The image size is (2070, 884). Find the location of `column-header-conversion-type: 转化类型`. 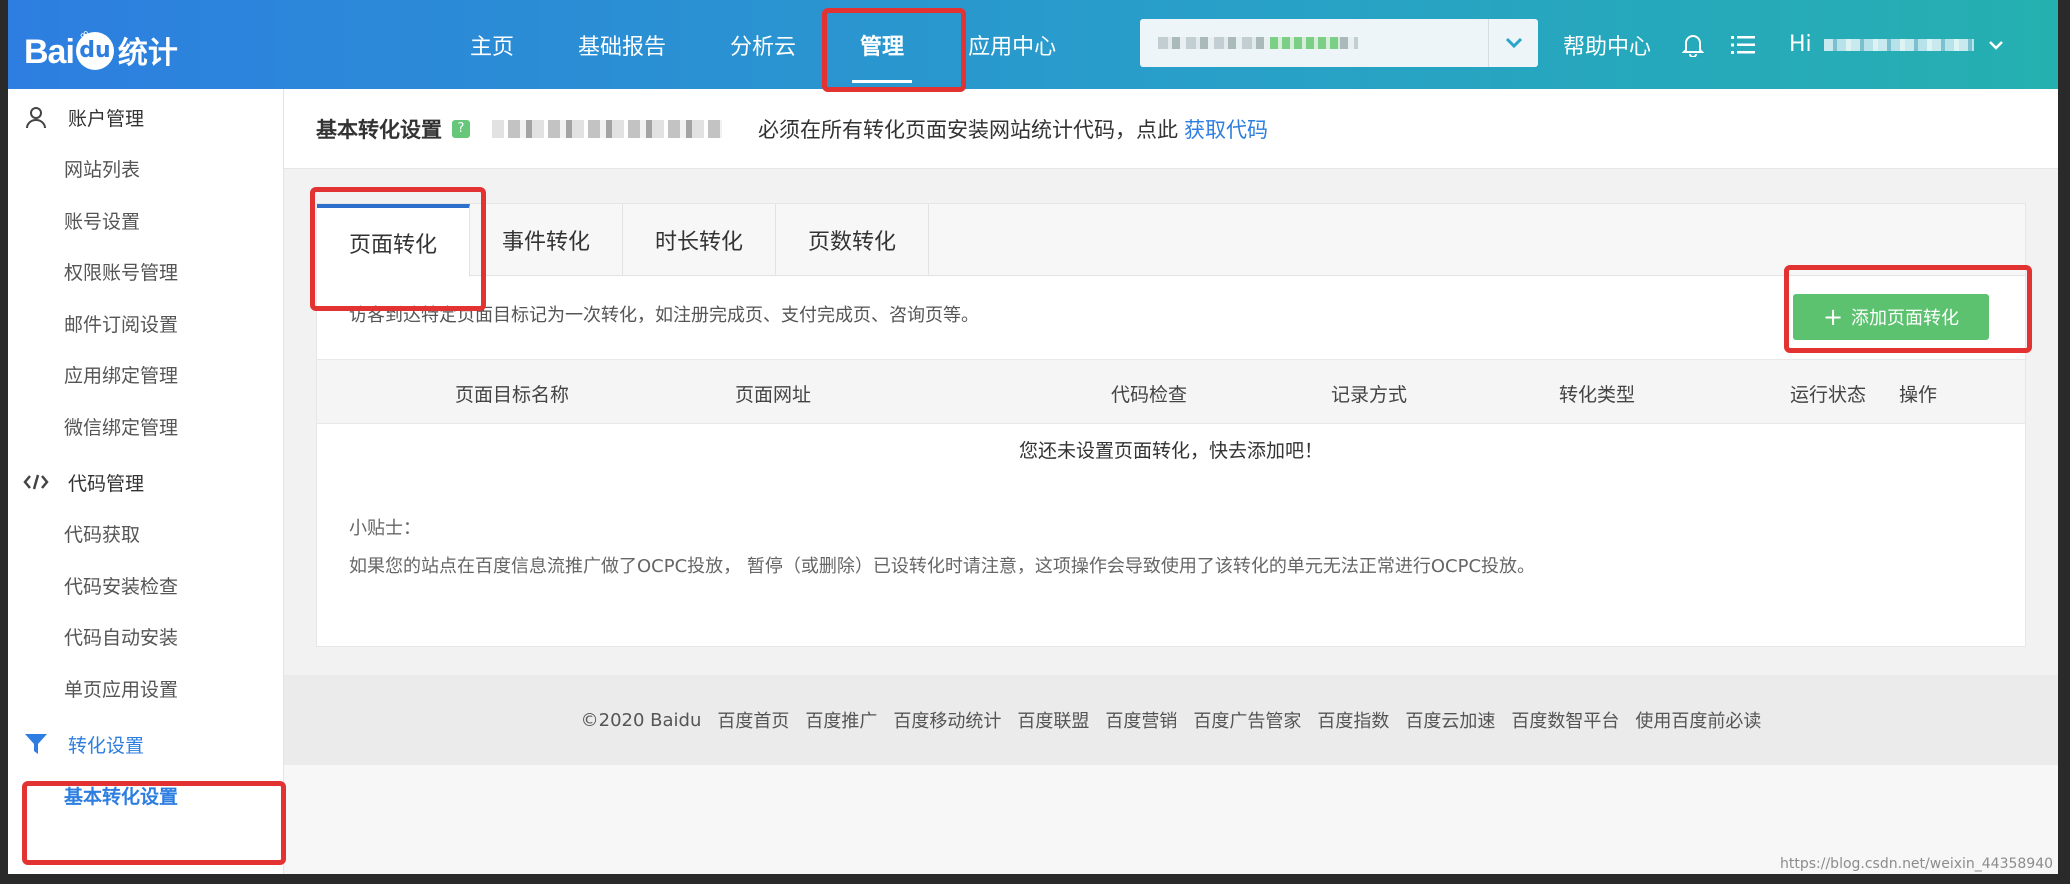

column-header-conversion-type: 转化类型 is located at coordinates (1597, 395).